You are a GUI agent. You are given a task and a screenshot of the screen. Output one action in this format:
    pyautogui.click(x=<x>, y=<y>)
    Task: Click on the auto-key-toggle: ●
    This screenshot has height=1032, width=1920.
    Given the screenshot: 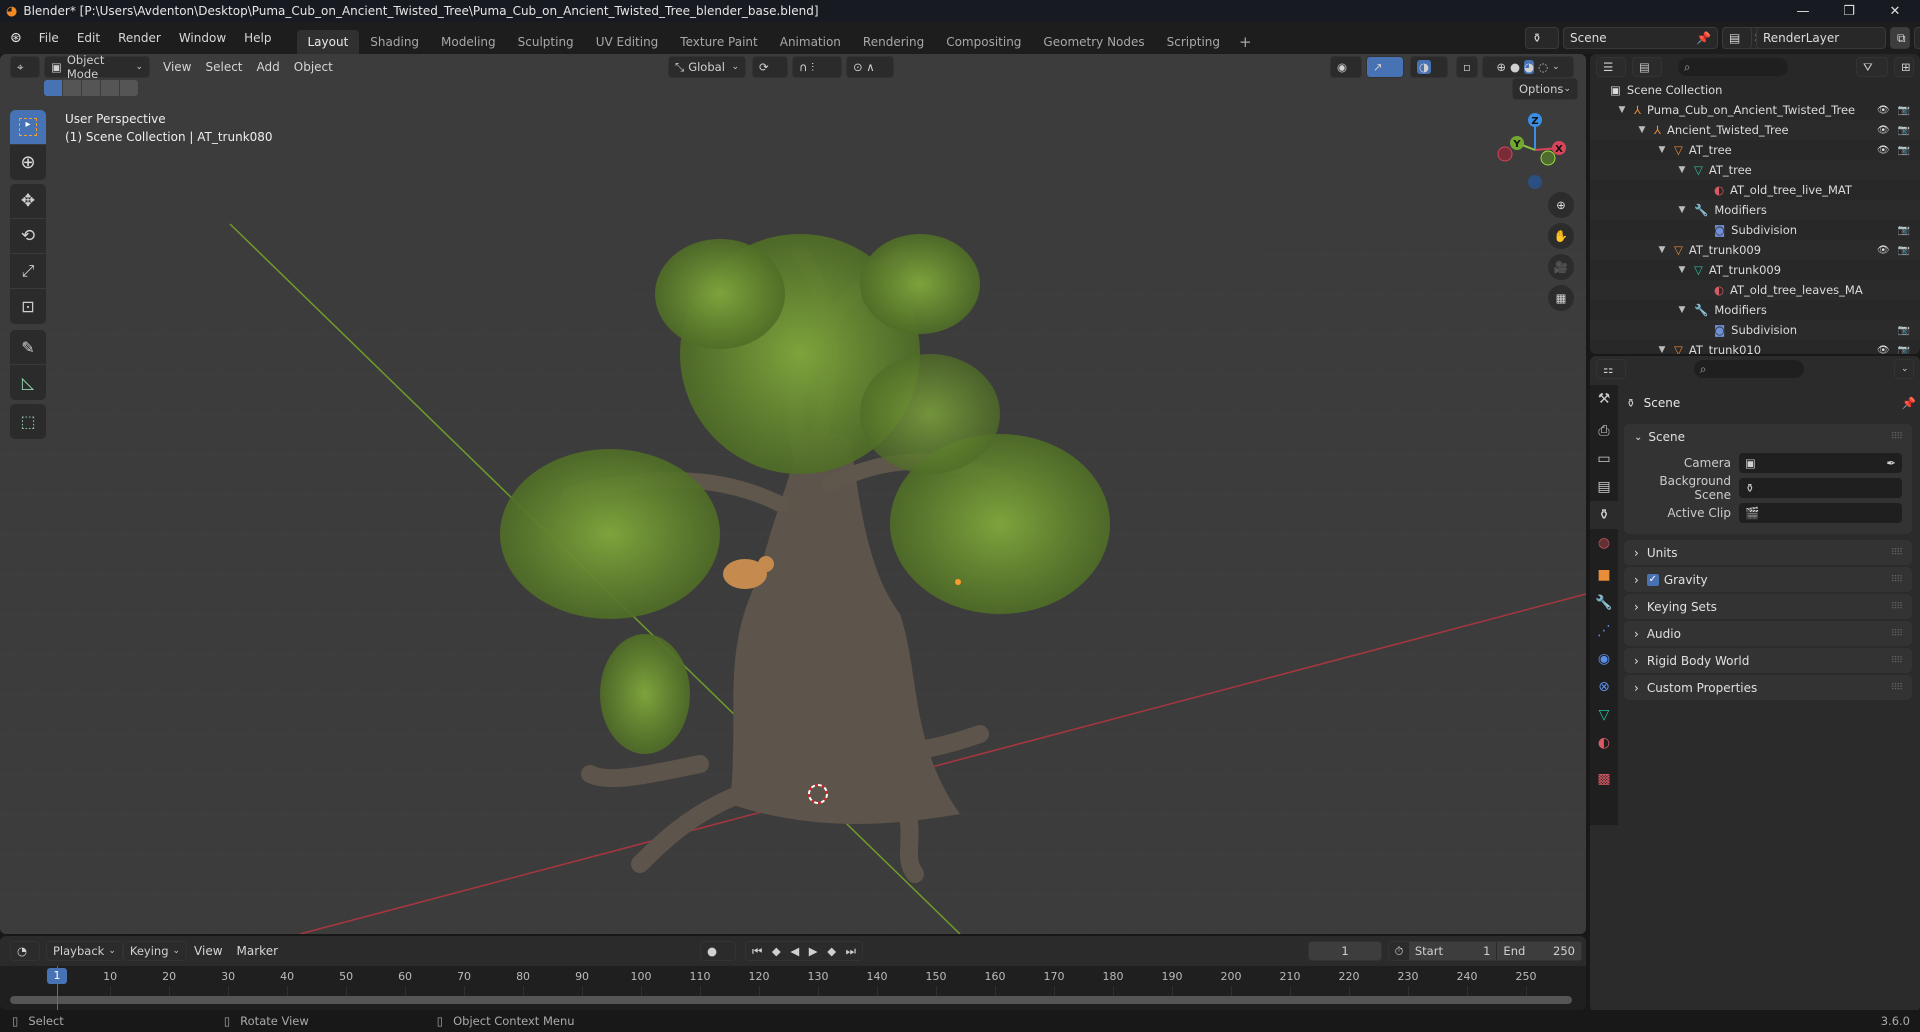 What is the action you would take?
    pyautogui.click(x=718, y=951)
    